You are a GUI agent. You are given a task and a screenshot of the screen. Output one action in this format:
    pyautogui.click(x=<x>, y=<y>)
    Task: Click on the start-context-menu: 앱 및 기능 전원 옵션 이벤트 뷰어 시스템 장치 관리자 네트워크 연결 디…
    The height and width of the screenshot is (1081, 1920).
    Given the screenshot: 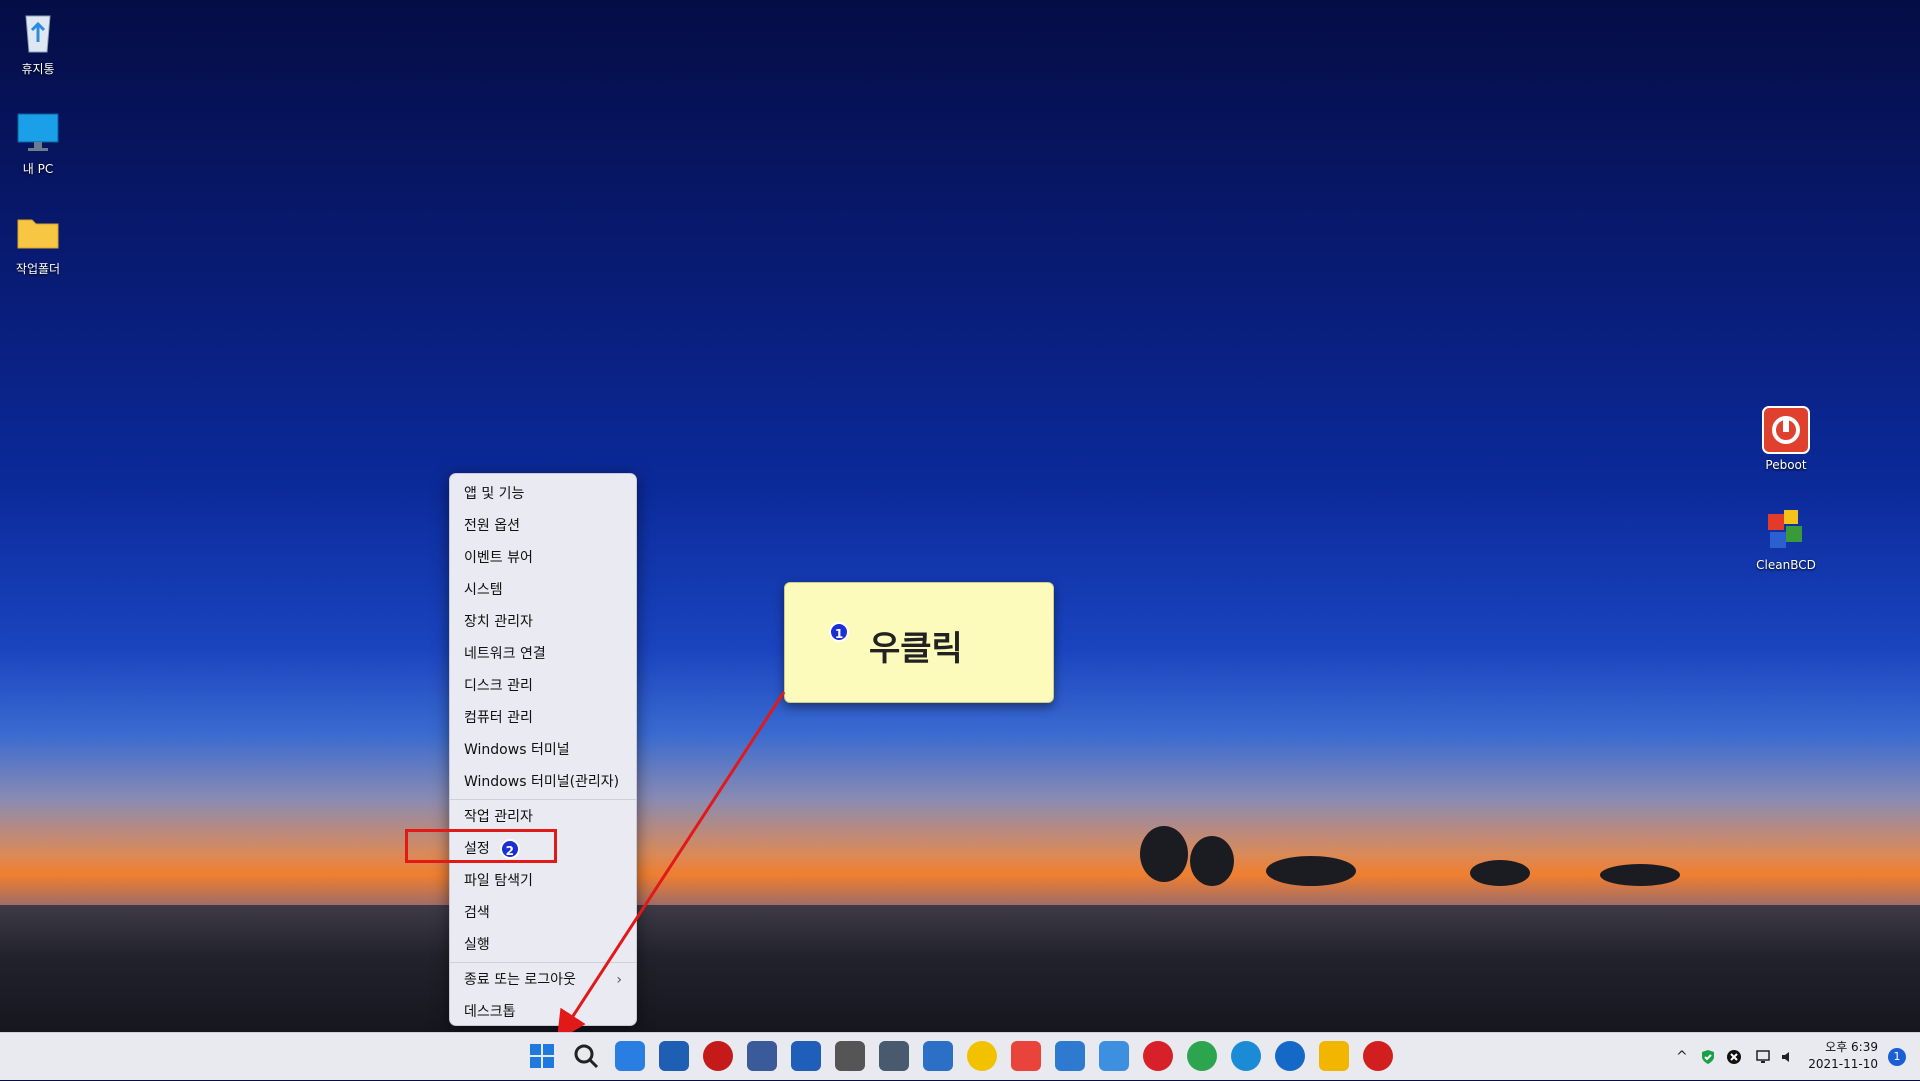 What is the action you would take?
    pyautogui.click(x=543, y=749)
    